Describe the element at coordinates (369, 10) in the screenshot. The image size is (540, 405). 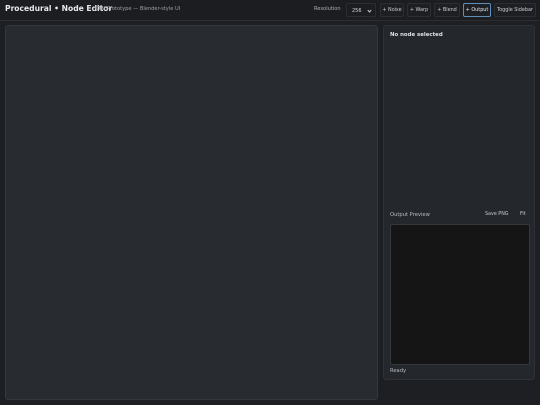
I see `chevron-down-icon` at that location.